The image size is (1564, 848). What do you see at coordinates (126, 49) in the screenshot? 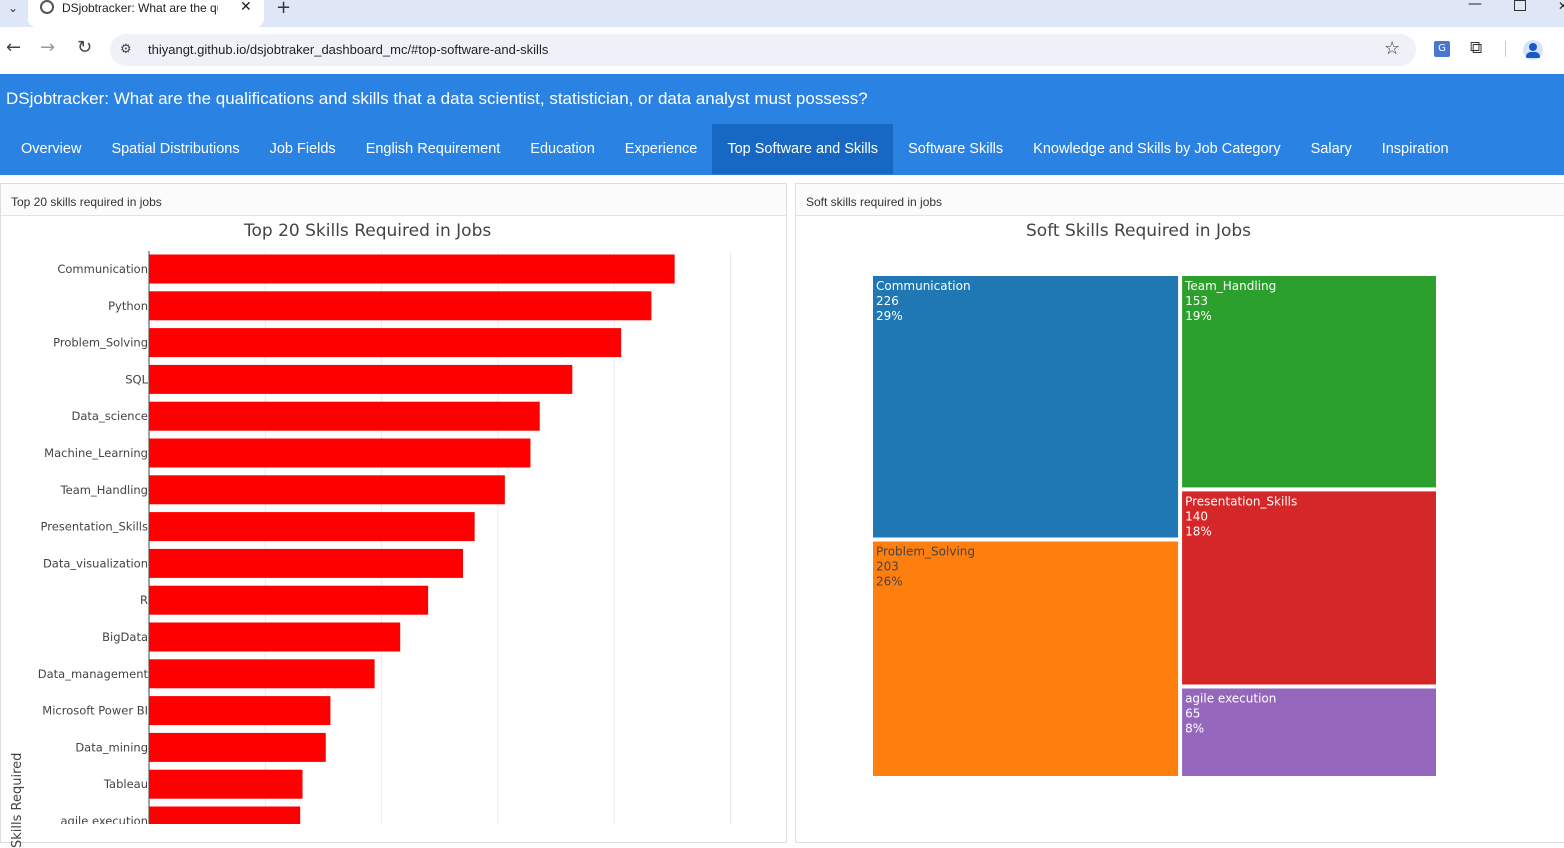
I see `site-info-icon: ⚙` at bounding box center [126, 49].